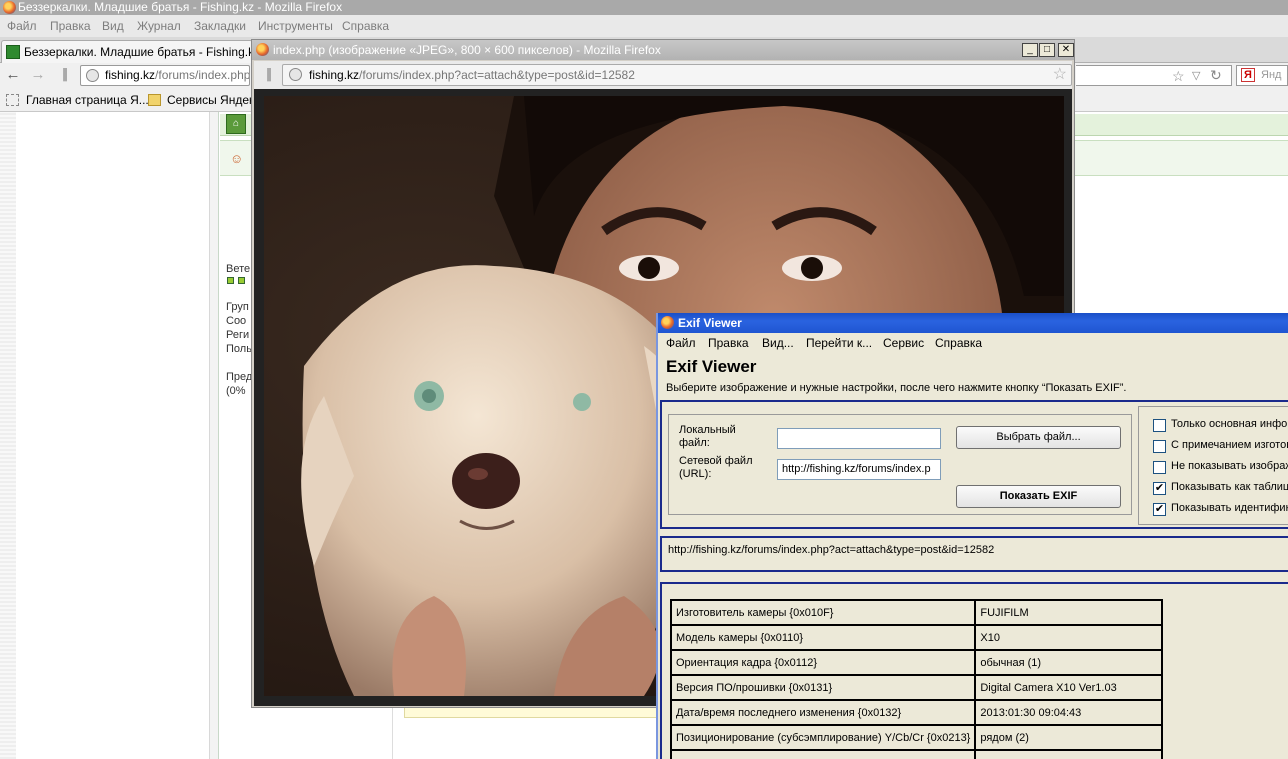  What do you see at coordinates (1066, 50) in the screenshot?
I see `close-button: ✕` at bounding box center [1066, 50].